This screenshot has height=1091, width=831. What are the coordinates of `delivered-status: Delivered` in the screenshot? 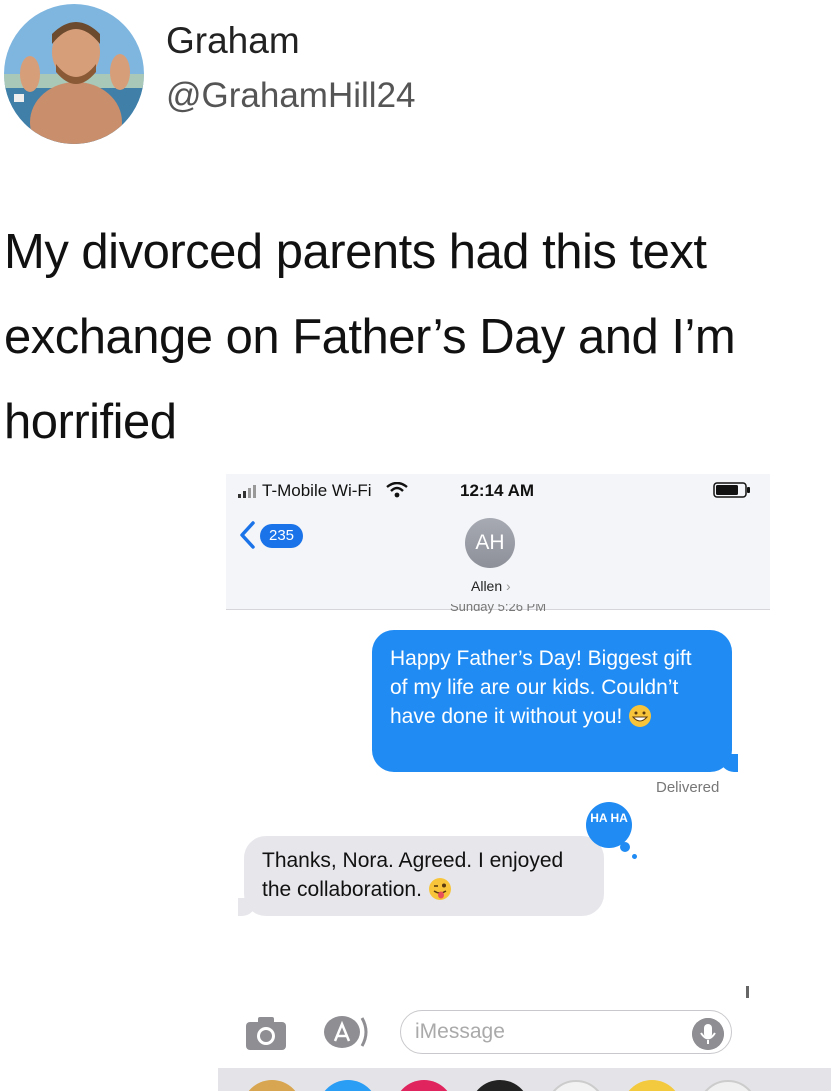 It's located at (688, 787).